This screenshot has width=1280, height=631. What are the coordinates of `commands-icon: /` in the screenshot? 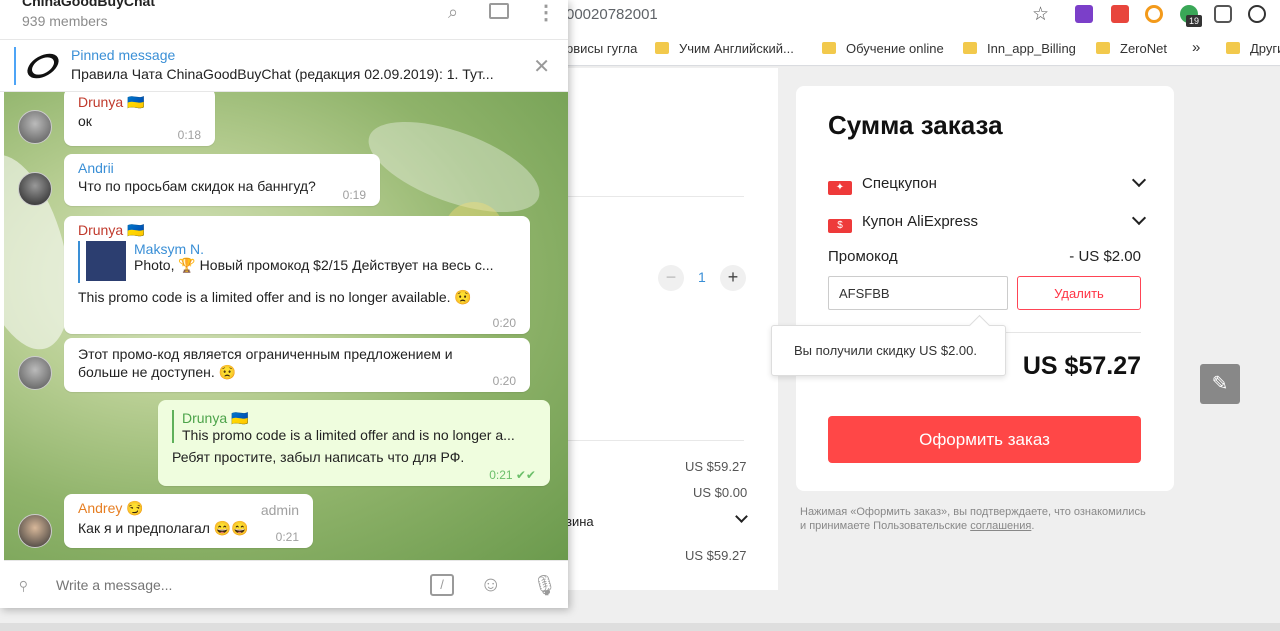 It's located at (442, 585).